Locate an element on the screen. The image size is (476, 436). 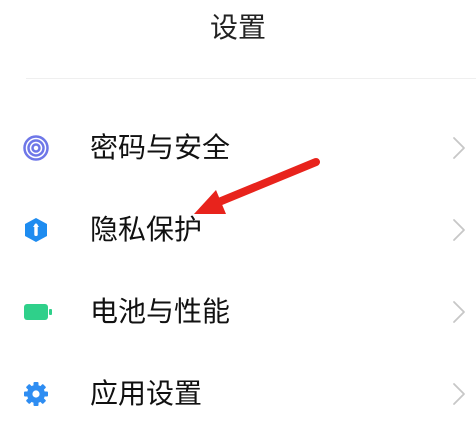
header-divider is located at coordinates (251, 78).